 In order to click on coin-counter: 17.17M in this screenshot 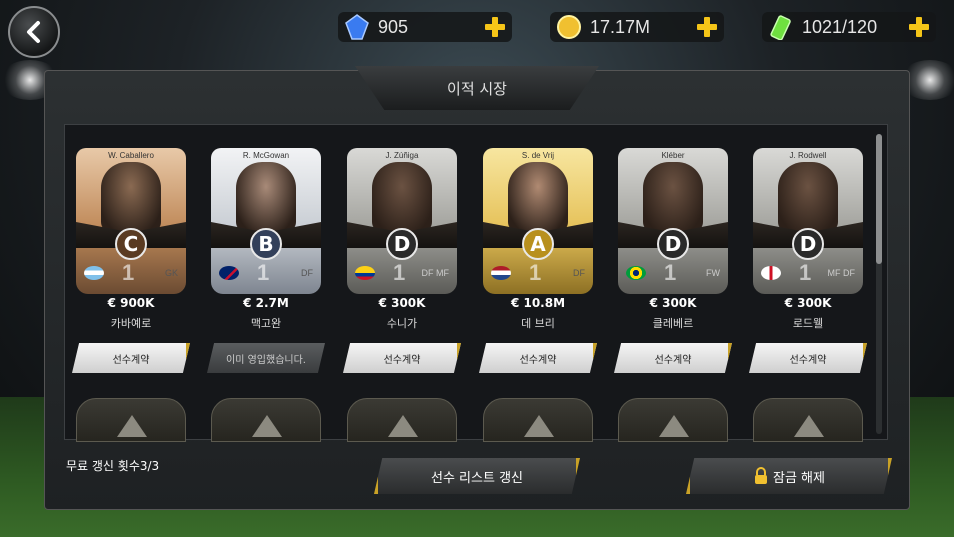, I will do `click(637, 27)`.